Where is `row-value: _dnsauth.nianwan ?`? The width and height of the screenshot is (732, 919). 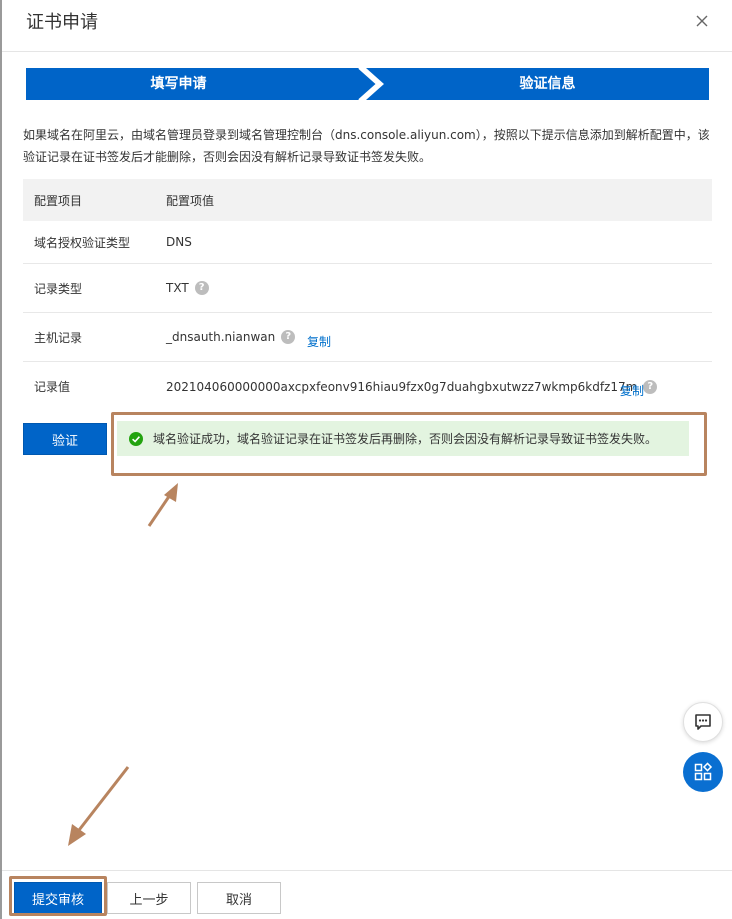 row-value: _dnsauth.nianwan ? is located at coordinates (231, 337).